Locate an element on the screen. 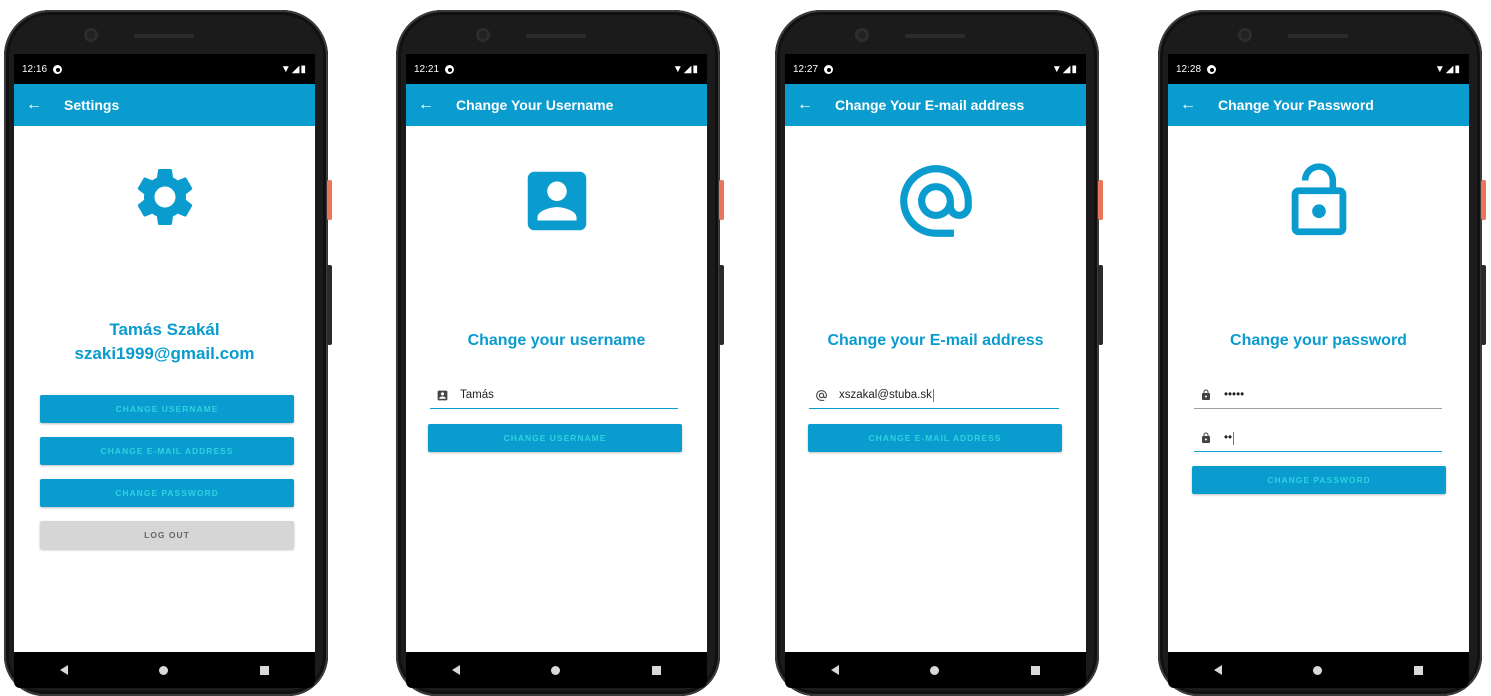  app-bar: ← Change Your Username is located at coordinates (556, 105).